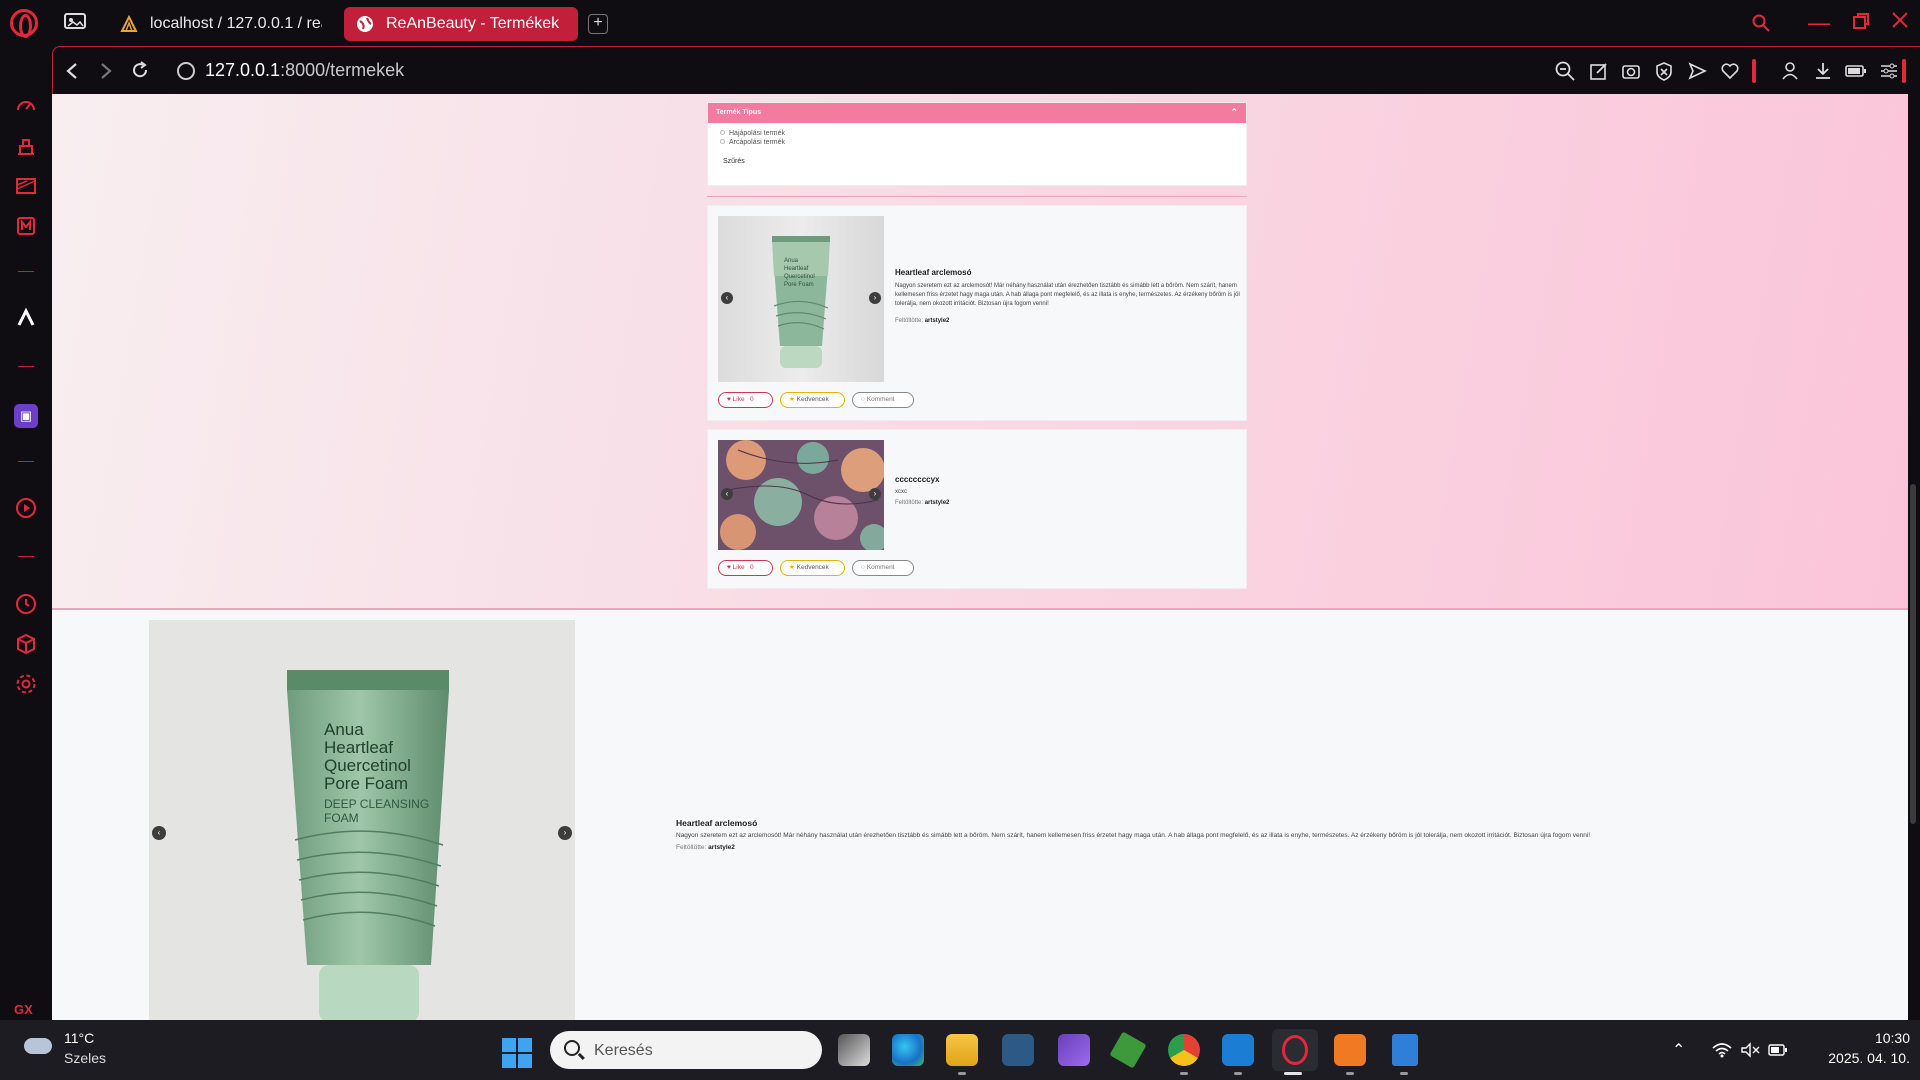 Image resolution: width=1920 pixels, height=1080 pixels. Describe the element at coordinates (799, 285) in the screenshot. I see `tube-print-text: Pore Foam` at that location.